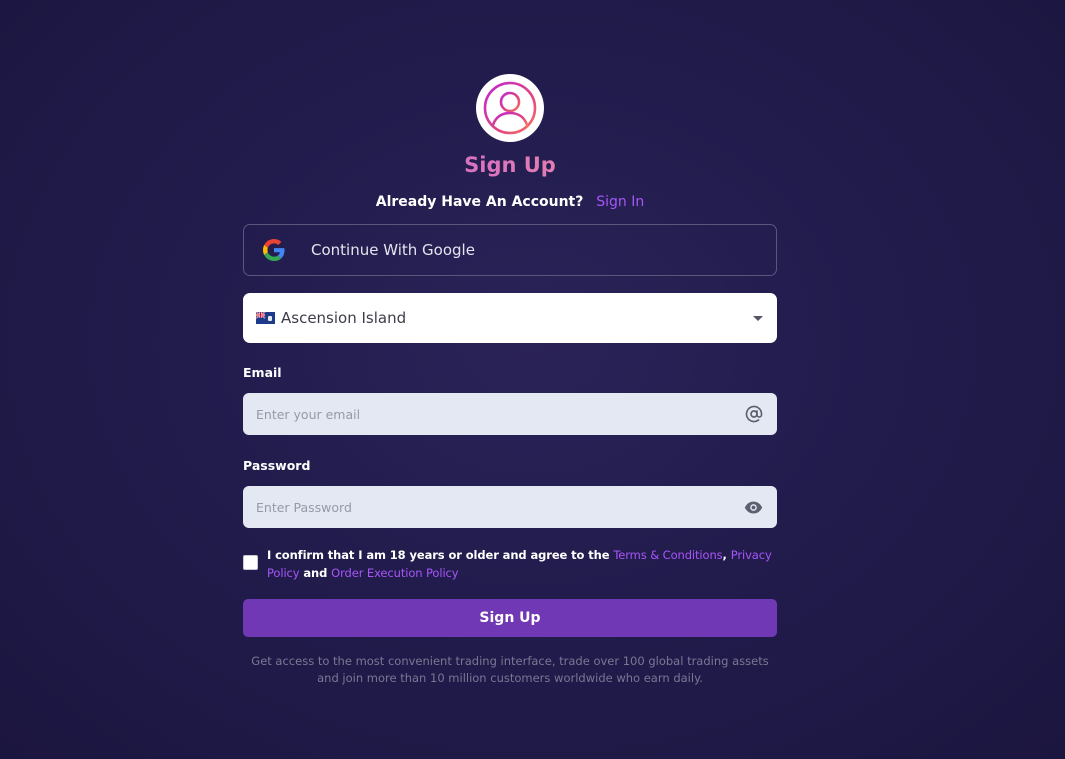 The image size is (1065, 759). I want to click on user-circle-icon, so click(510, 108).